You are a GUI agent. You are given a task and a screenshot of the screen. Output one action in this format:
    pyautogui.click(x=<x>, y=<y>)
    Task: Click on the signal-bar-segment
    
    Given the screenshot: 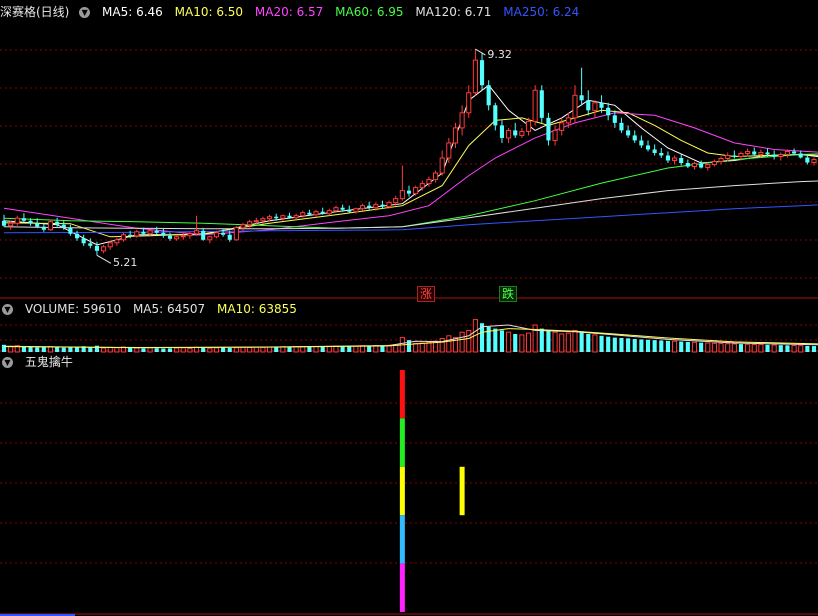 What is the action you would take?
    pyautogui.click(x=402, y=442)
    